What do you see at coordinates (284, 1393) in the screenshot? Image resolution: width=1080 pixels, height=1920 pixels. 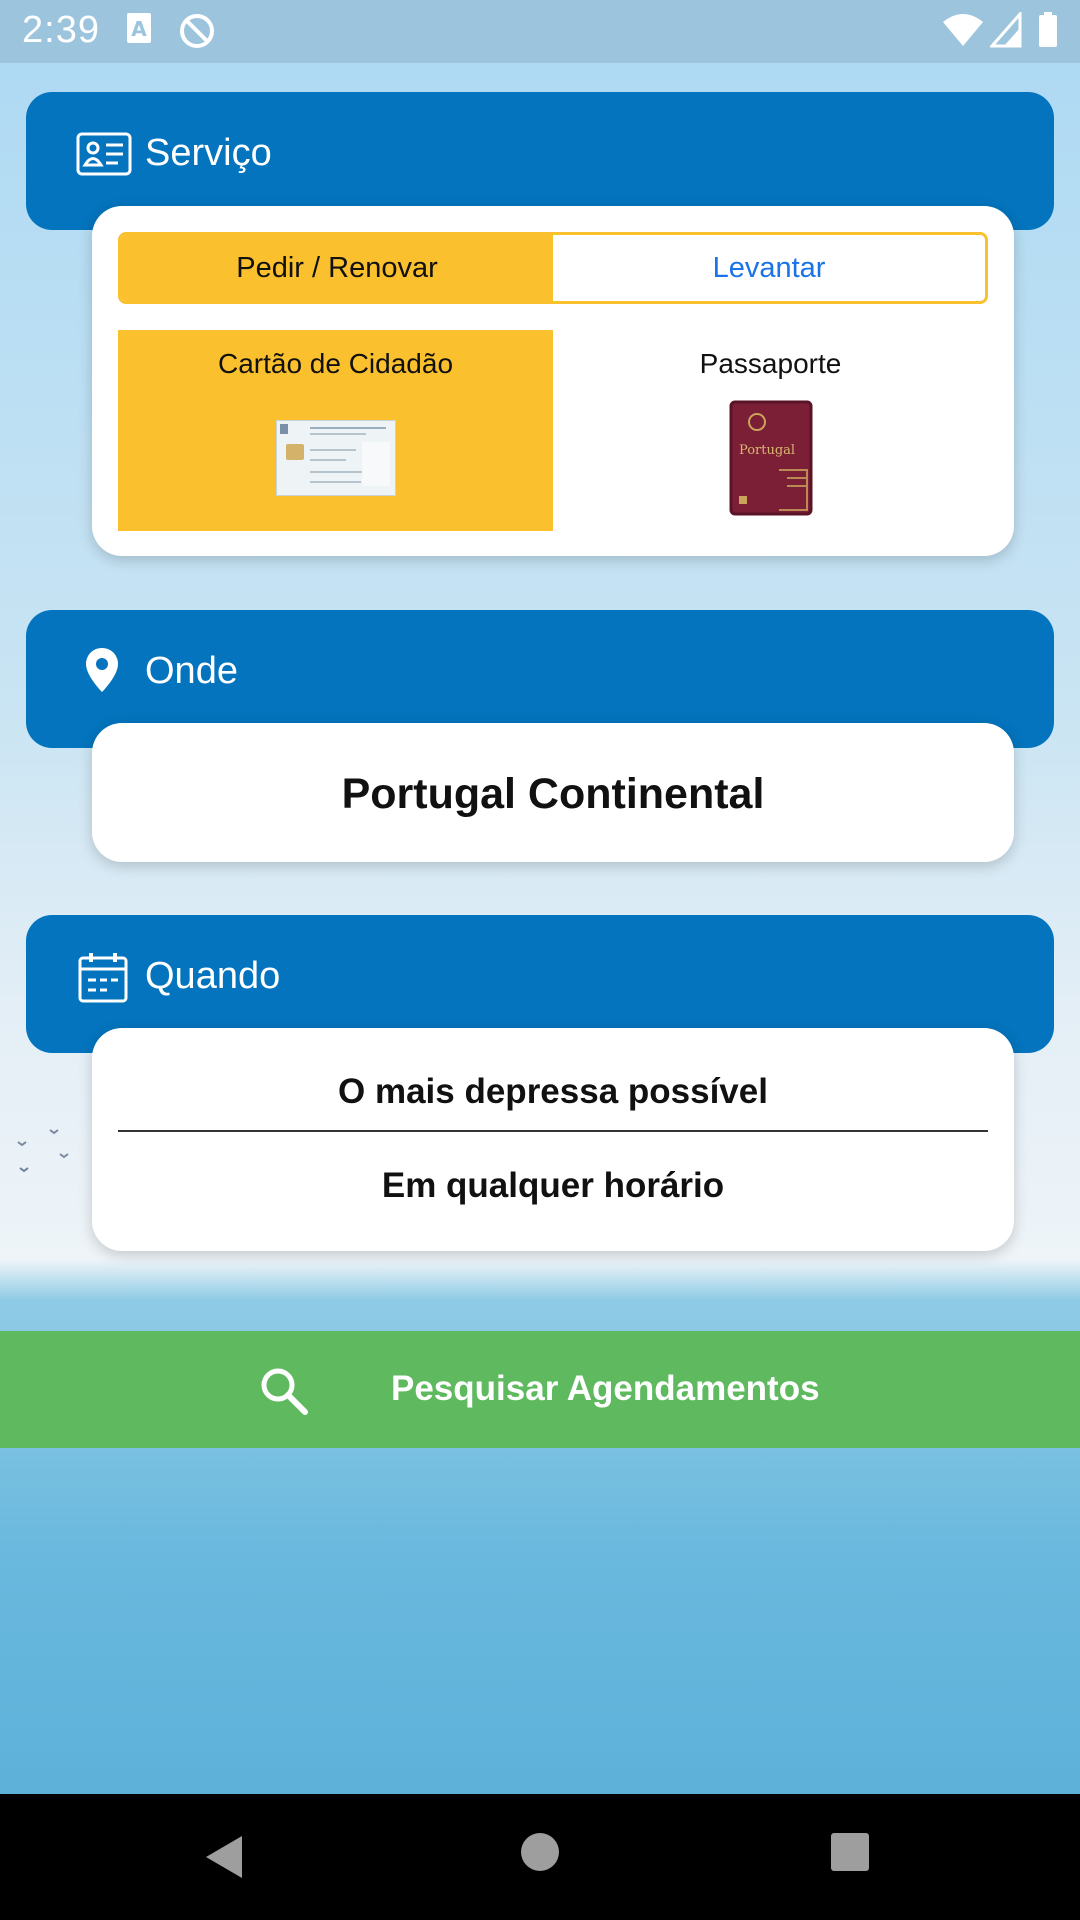 I see `search-icon` at bounding box center [284, 1393].